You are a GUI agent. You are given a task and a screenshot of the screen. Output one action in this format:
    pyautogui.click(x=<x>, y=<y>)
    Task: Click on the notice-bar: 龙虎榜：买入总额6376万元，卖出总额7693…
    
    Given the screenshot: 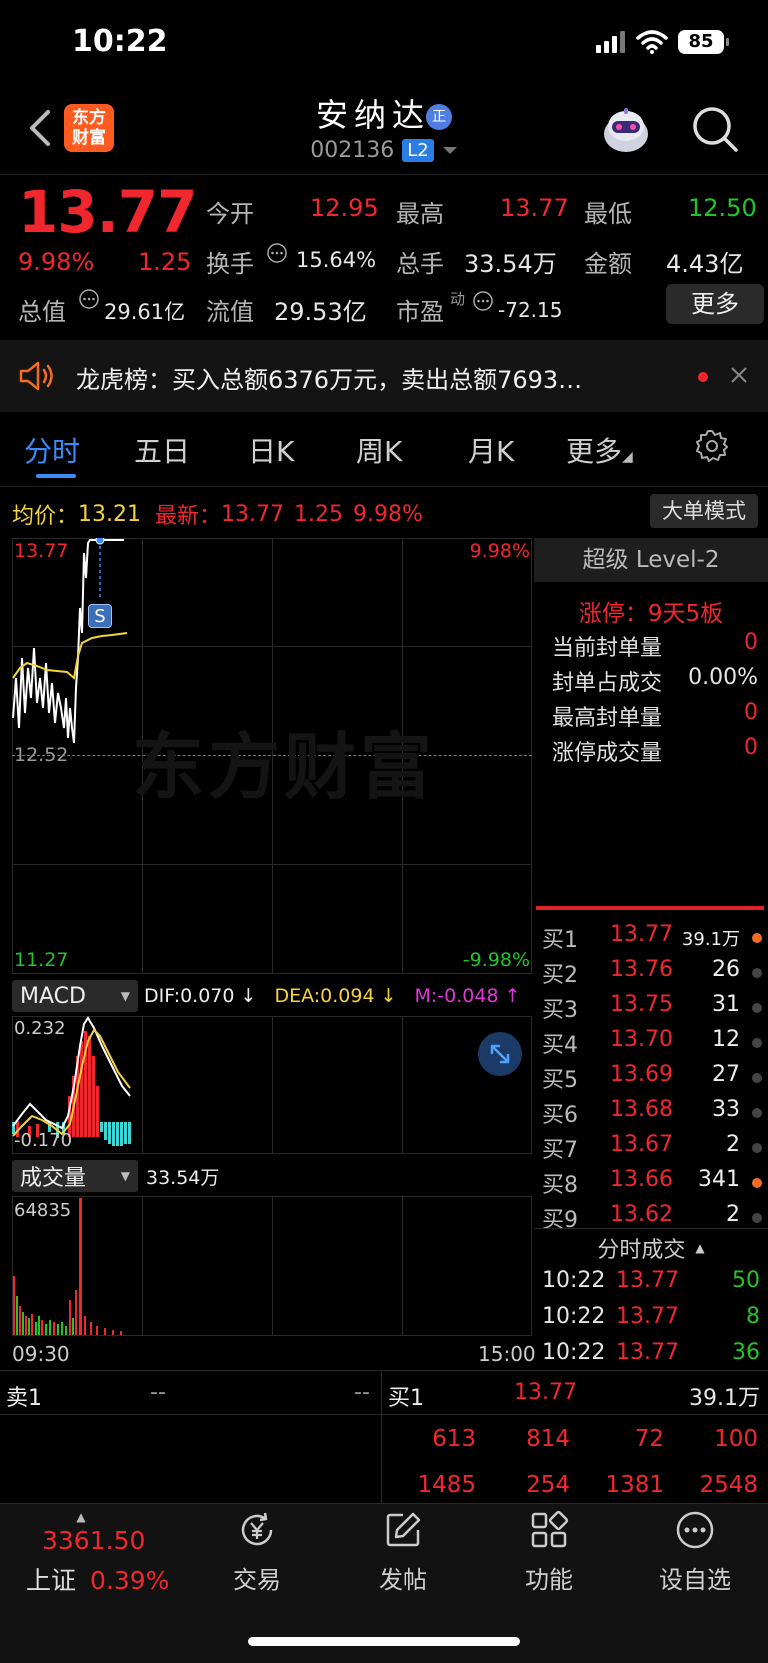 What is the action you would take?
    pyautogui.click(x=384, y=376)
    